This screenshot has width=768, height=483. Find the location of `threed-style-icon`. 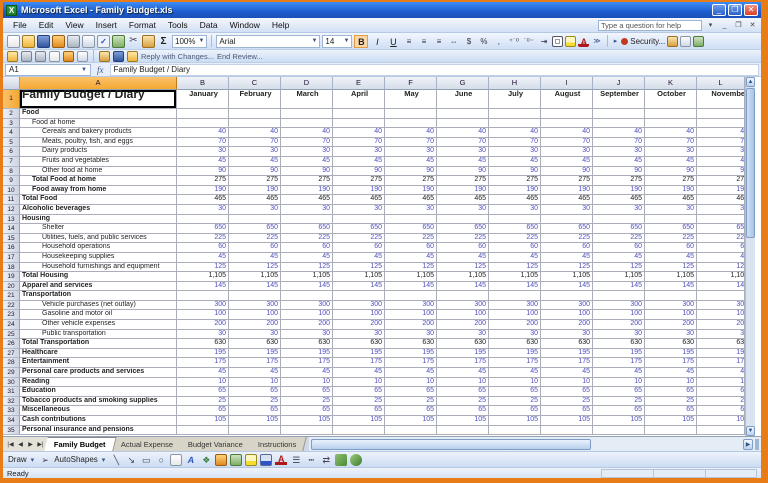

threed-style-icon is located at coordinates (356, 459).